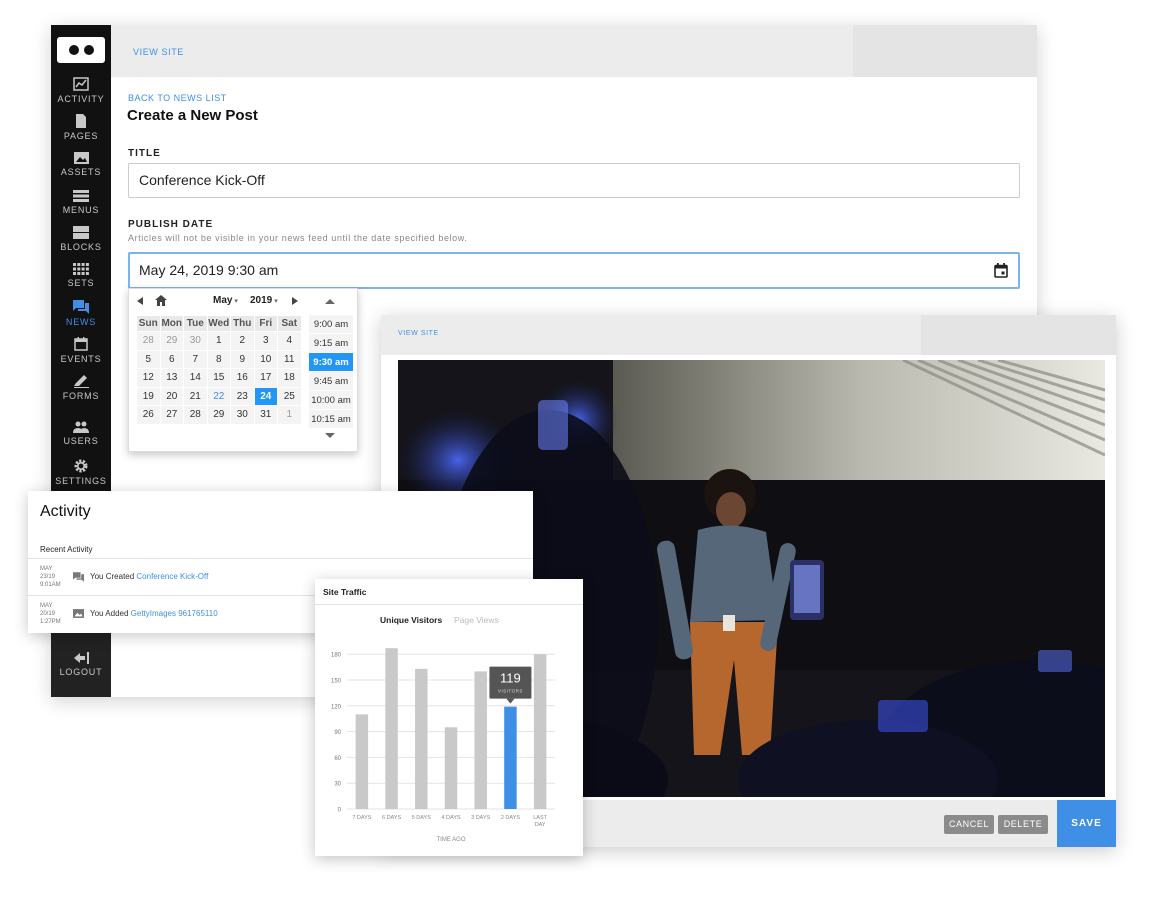 The image size is (1164, 907). Describe the element at coordinates (81, 275) in the screenshot. I see `sidebar-item-sets: SETS` at that location.